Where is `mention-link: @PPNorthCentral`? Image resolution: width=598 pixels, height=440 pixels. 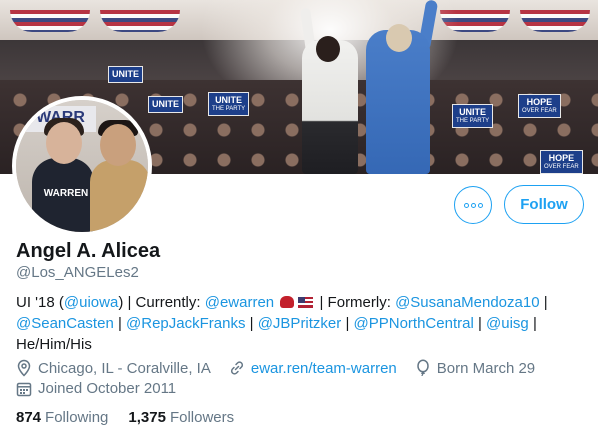
mention-link: @PPNorthCentral is located at coordinates (414, 323).